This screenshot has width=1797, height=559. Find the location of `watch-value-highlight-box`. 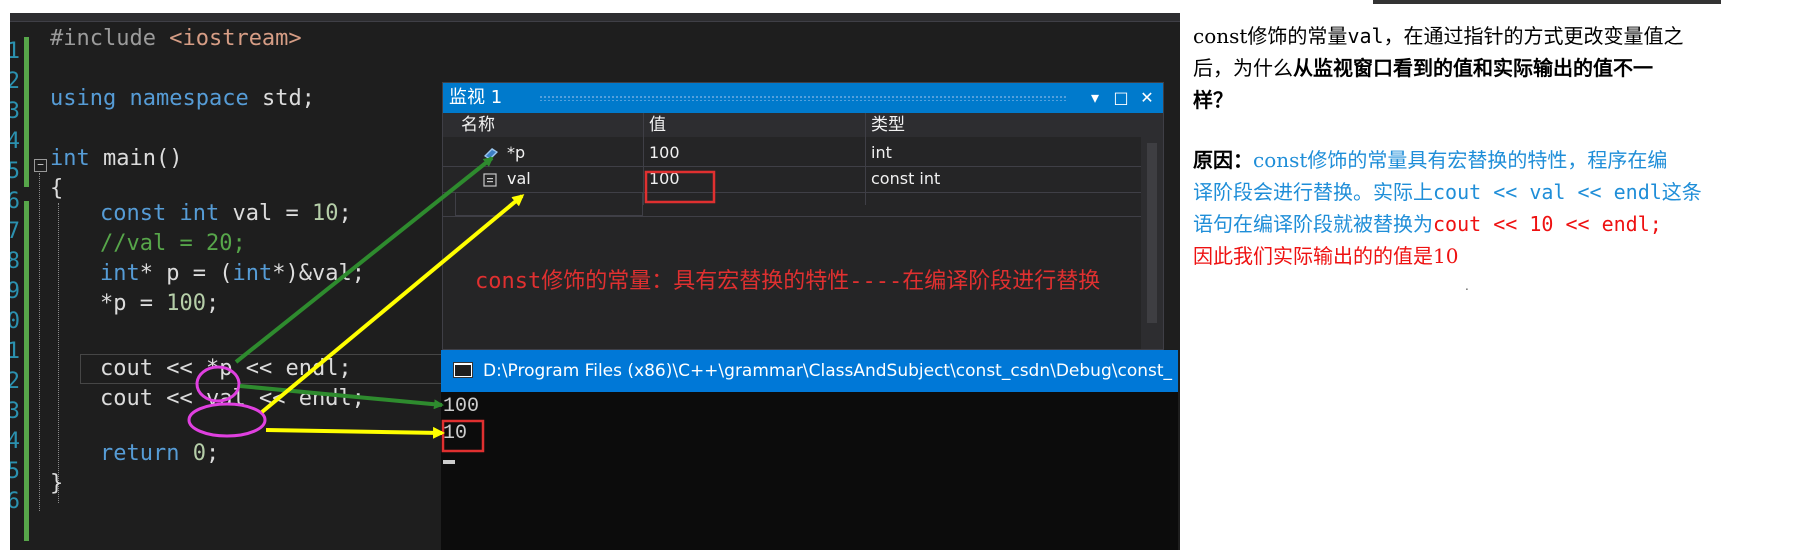

watch-value-highlight-box is located at coordinates (680, 187).